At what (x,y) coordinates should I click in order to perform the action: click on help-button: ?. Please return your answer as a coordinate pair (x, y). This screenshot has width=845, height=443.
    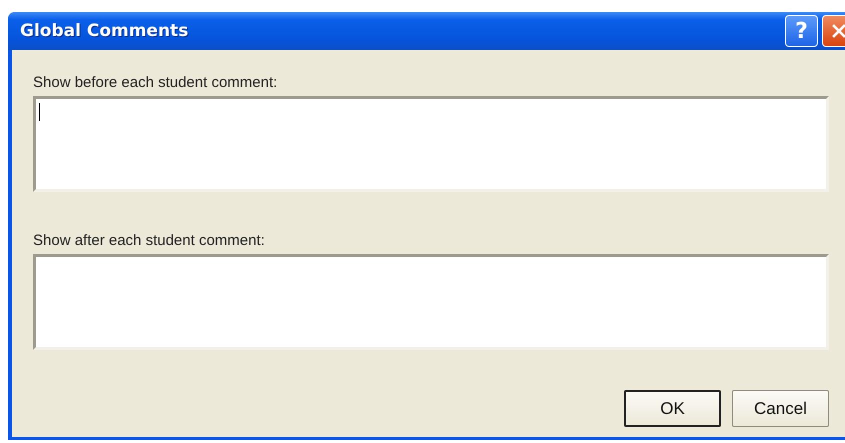
    Looking at the image, I should click on (801, 31).